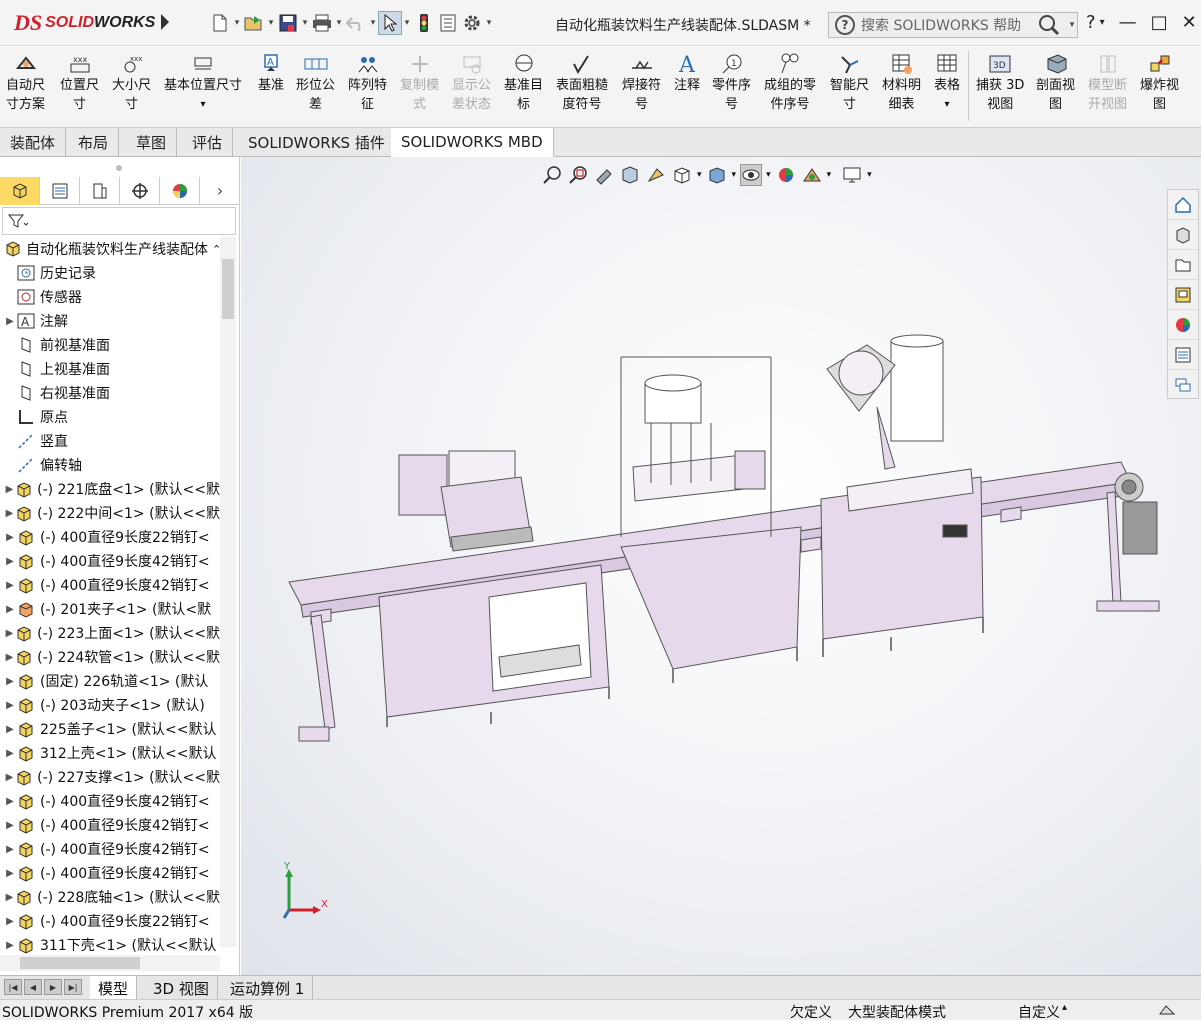 Image resolution: width=1201 pixels, height=1022 pixels. Describe the element at coordinates (471, 83) in the screenshot. I see `show-tolerance-status-button: 显示公 差状态` at that location.